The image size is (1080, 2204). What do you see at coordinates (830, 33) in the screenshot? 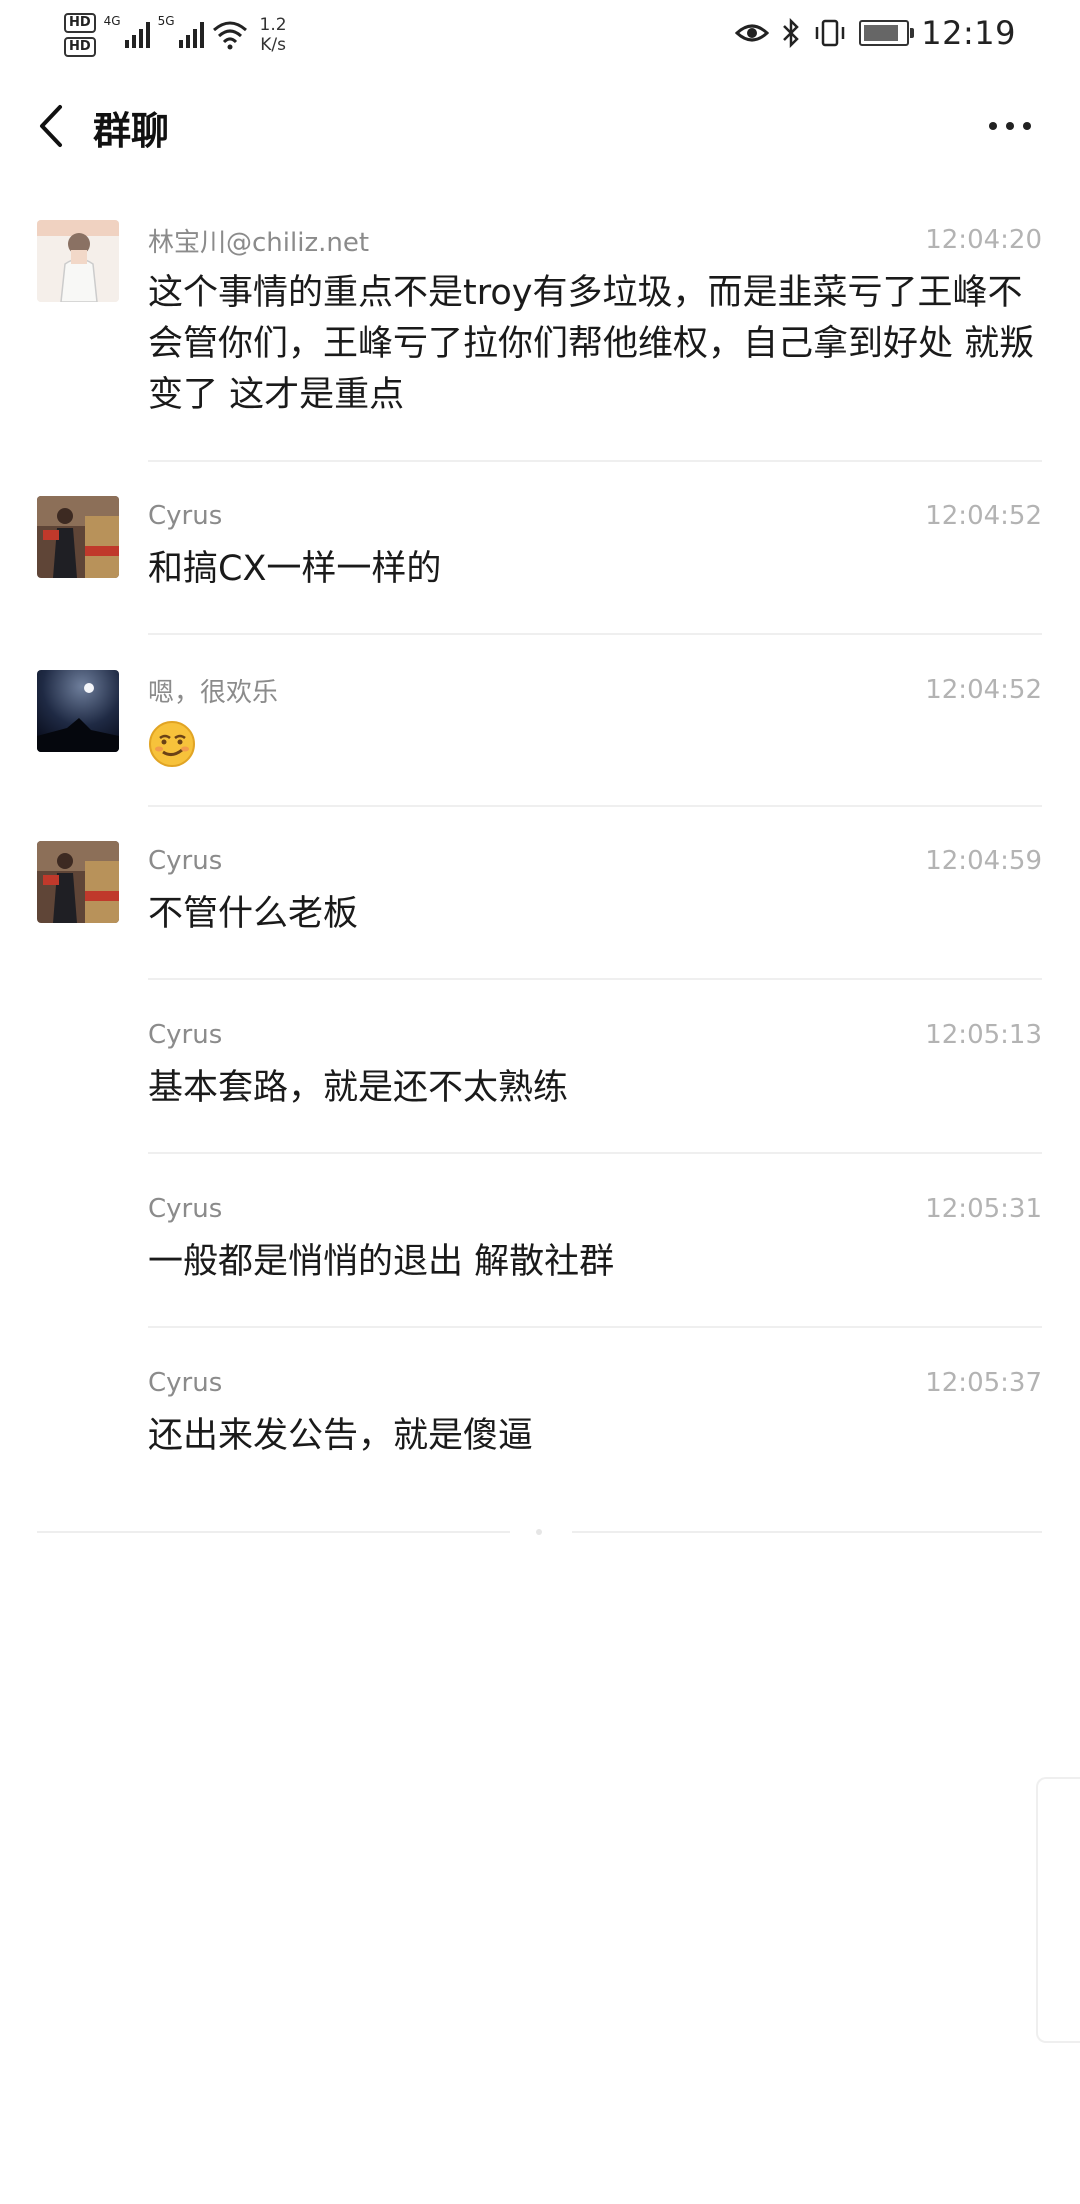
I see `vibrate-icon` at bounding box center [830, 33].